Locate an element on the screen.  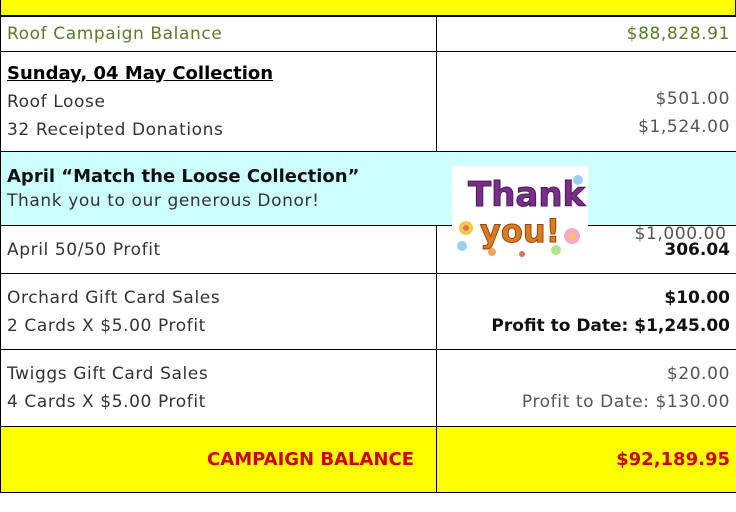
twiggs-to-date: Profit to Date: $130.00 is located at coordinates (625, 402).